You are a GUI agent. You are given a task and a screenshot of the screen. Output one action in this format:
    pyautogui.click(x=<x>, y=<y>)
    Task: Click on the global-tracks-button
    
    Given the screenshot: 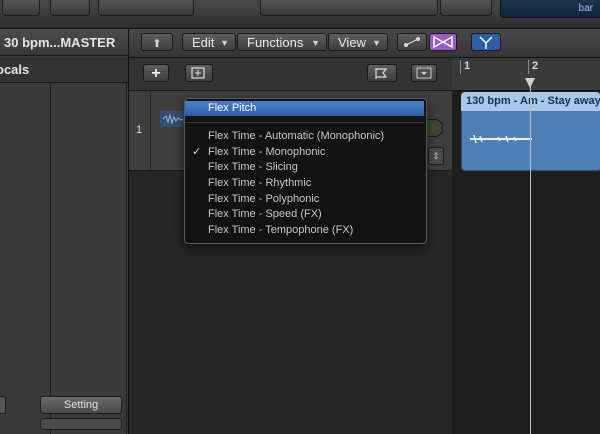 What is the action you would take?
    pyautogui.click(x=382, y=73)
    